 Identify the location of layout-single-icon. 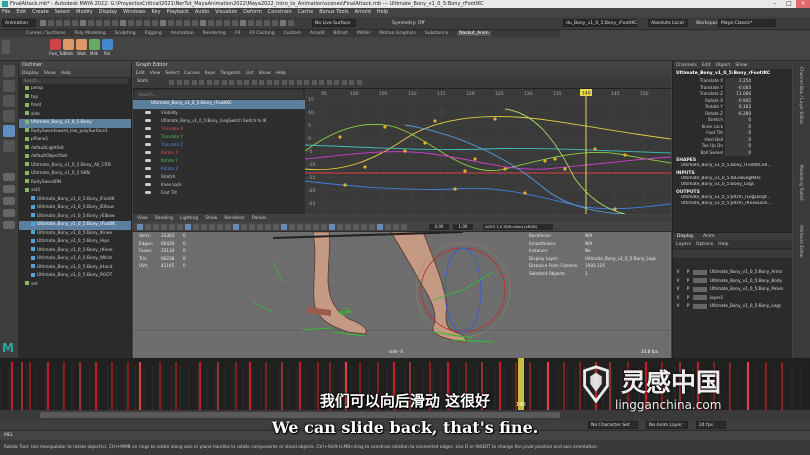
(9, 177).